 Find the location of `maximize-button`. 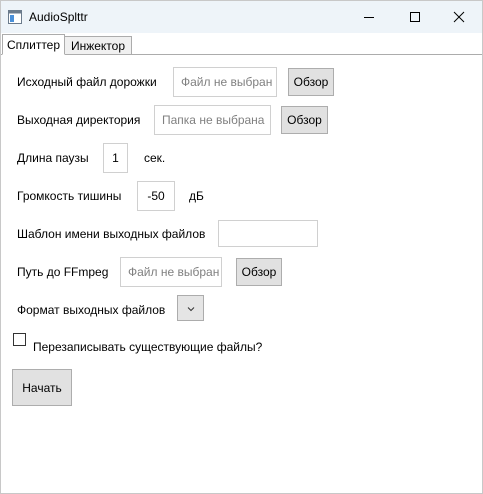

maximize-button is located at coordinates (415, 17).